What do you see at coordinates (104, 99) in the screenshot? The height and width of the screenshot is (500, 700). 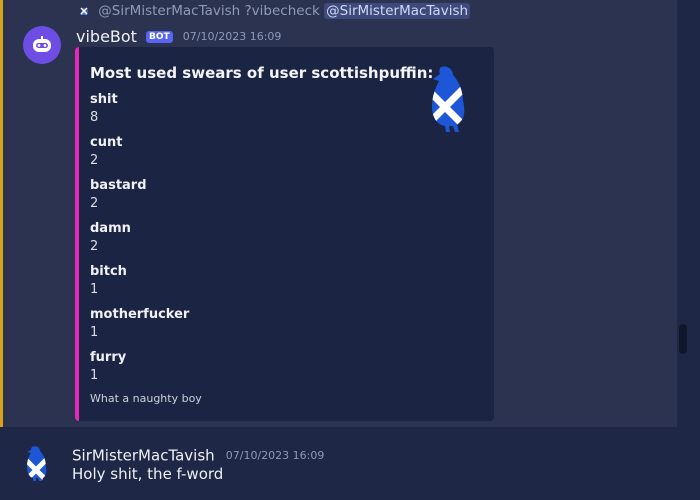 I see `field-name: shit` at bounding box center [104, 99].